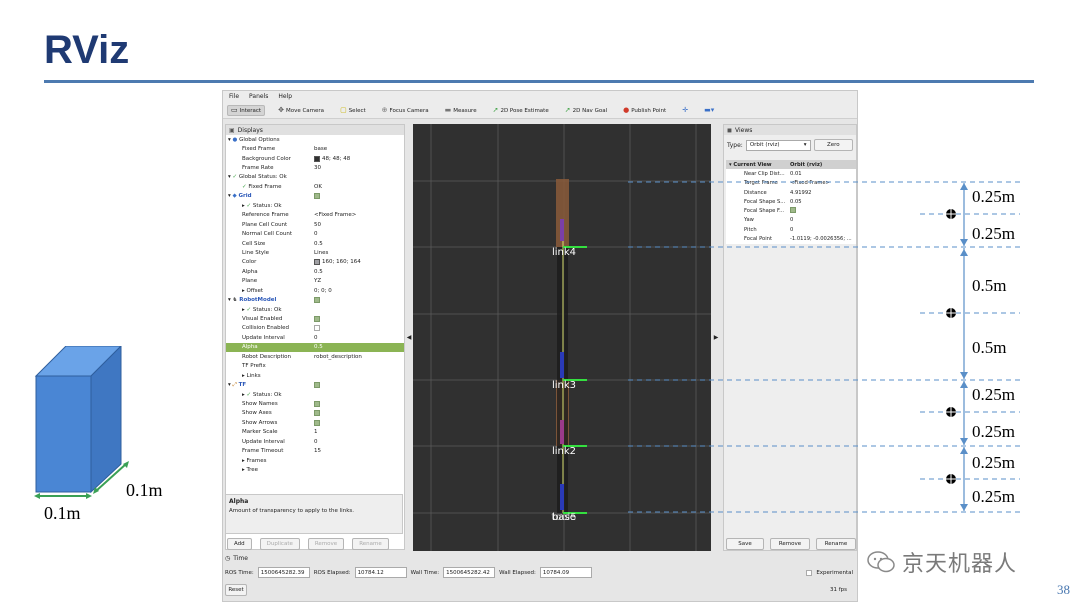 The height and width of the screenshot is (608, 1080). What do you see at coordinates (716, 337) in the screenshot?
I see `right-panel-collapse: ▶` at bounding box center [716, 337].